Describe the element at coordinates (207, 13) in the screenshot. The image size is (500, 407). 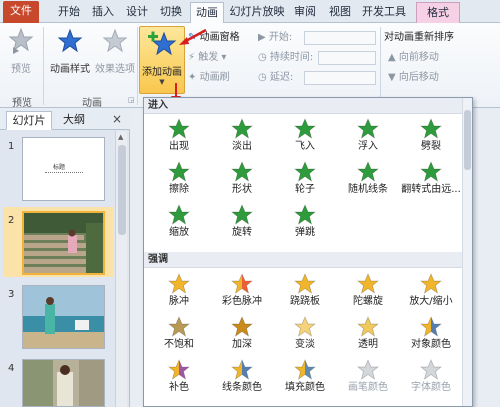
I see `tab-animations: 动画` at that location.